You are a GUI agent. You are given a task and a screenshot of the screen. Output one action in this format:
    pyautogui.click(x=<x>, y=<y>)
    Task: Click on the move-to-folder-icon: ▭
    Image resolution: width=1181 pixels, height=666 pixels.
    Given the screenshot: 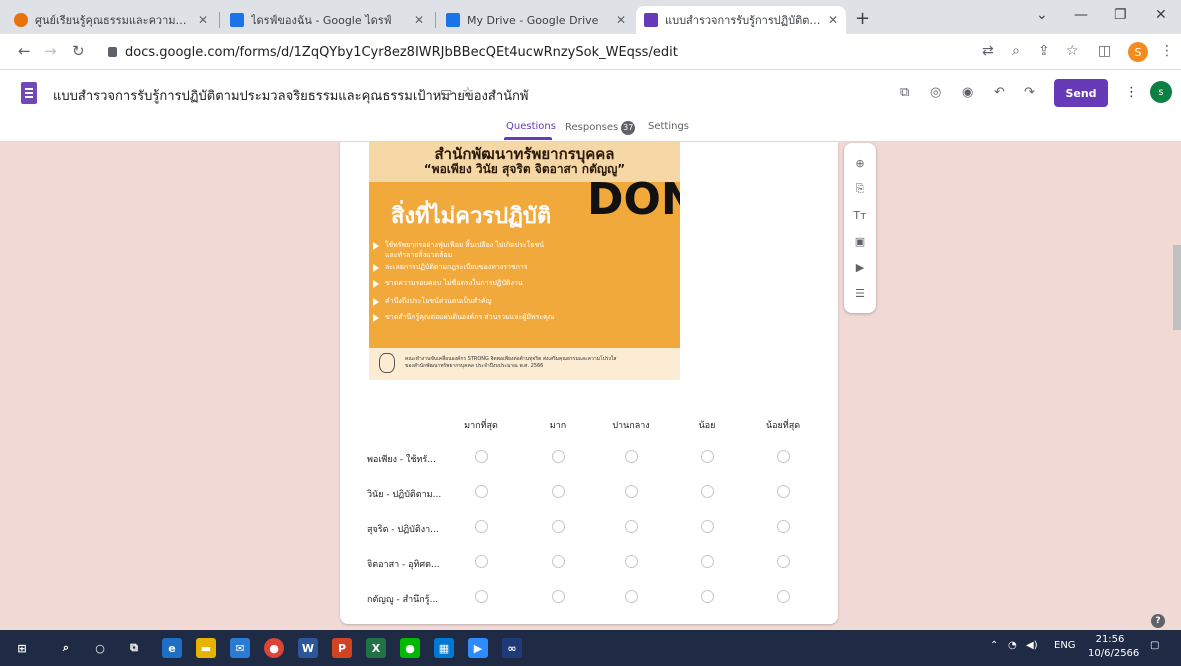 What is the action you would take?
    pyautogui.click(x=446, y=92)
    